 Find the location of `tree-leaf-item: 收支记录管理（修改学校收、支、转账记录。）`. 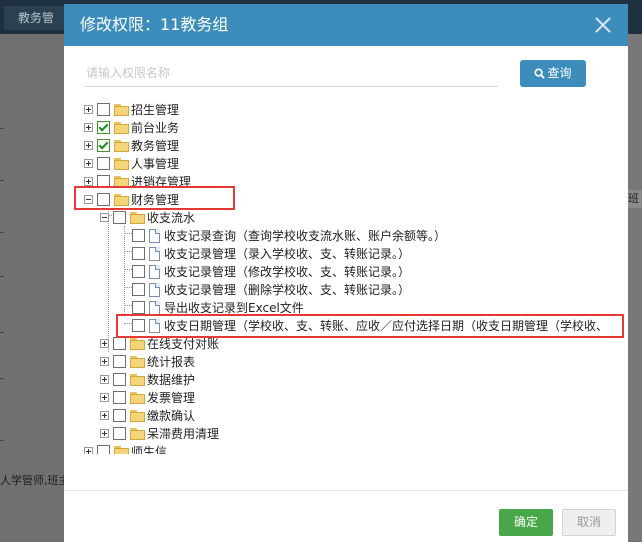

tree-leaf-item: 收支记录管理（修改学校收、支、转账记录。） is located at coordinates (370, 272).